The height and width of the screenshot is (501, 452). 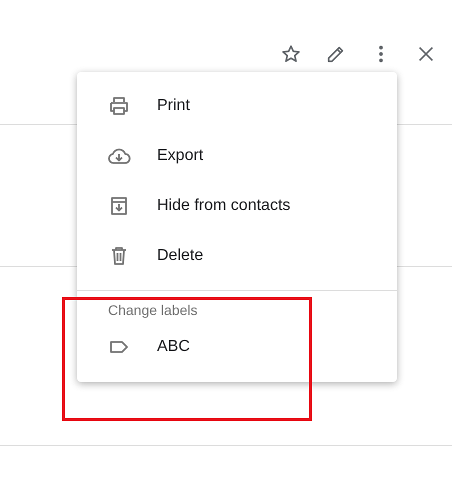 I want to click on star-icon, so click(x=291, y=54).